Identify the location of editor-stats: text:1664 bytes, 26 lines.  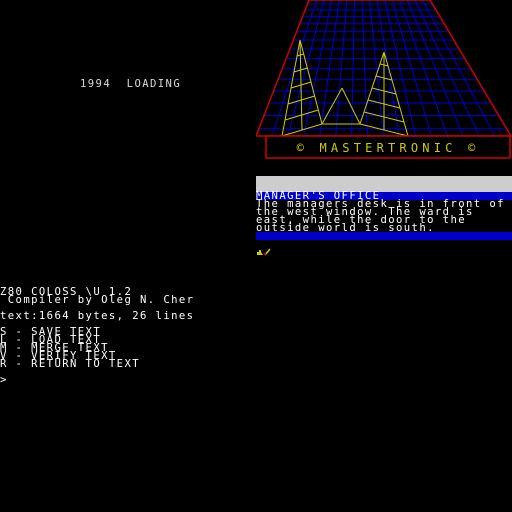
(97, 316).